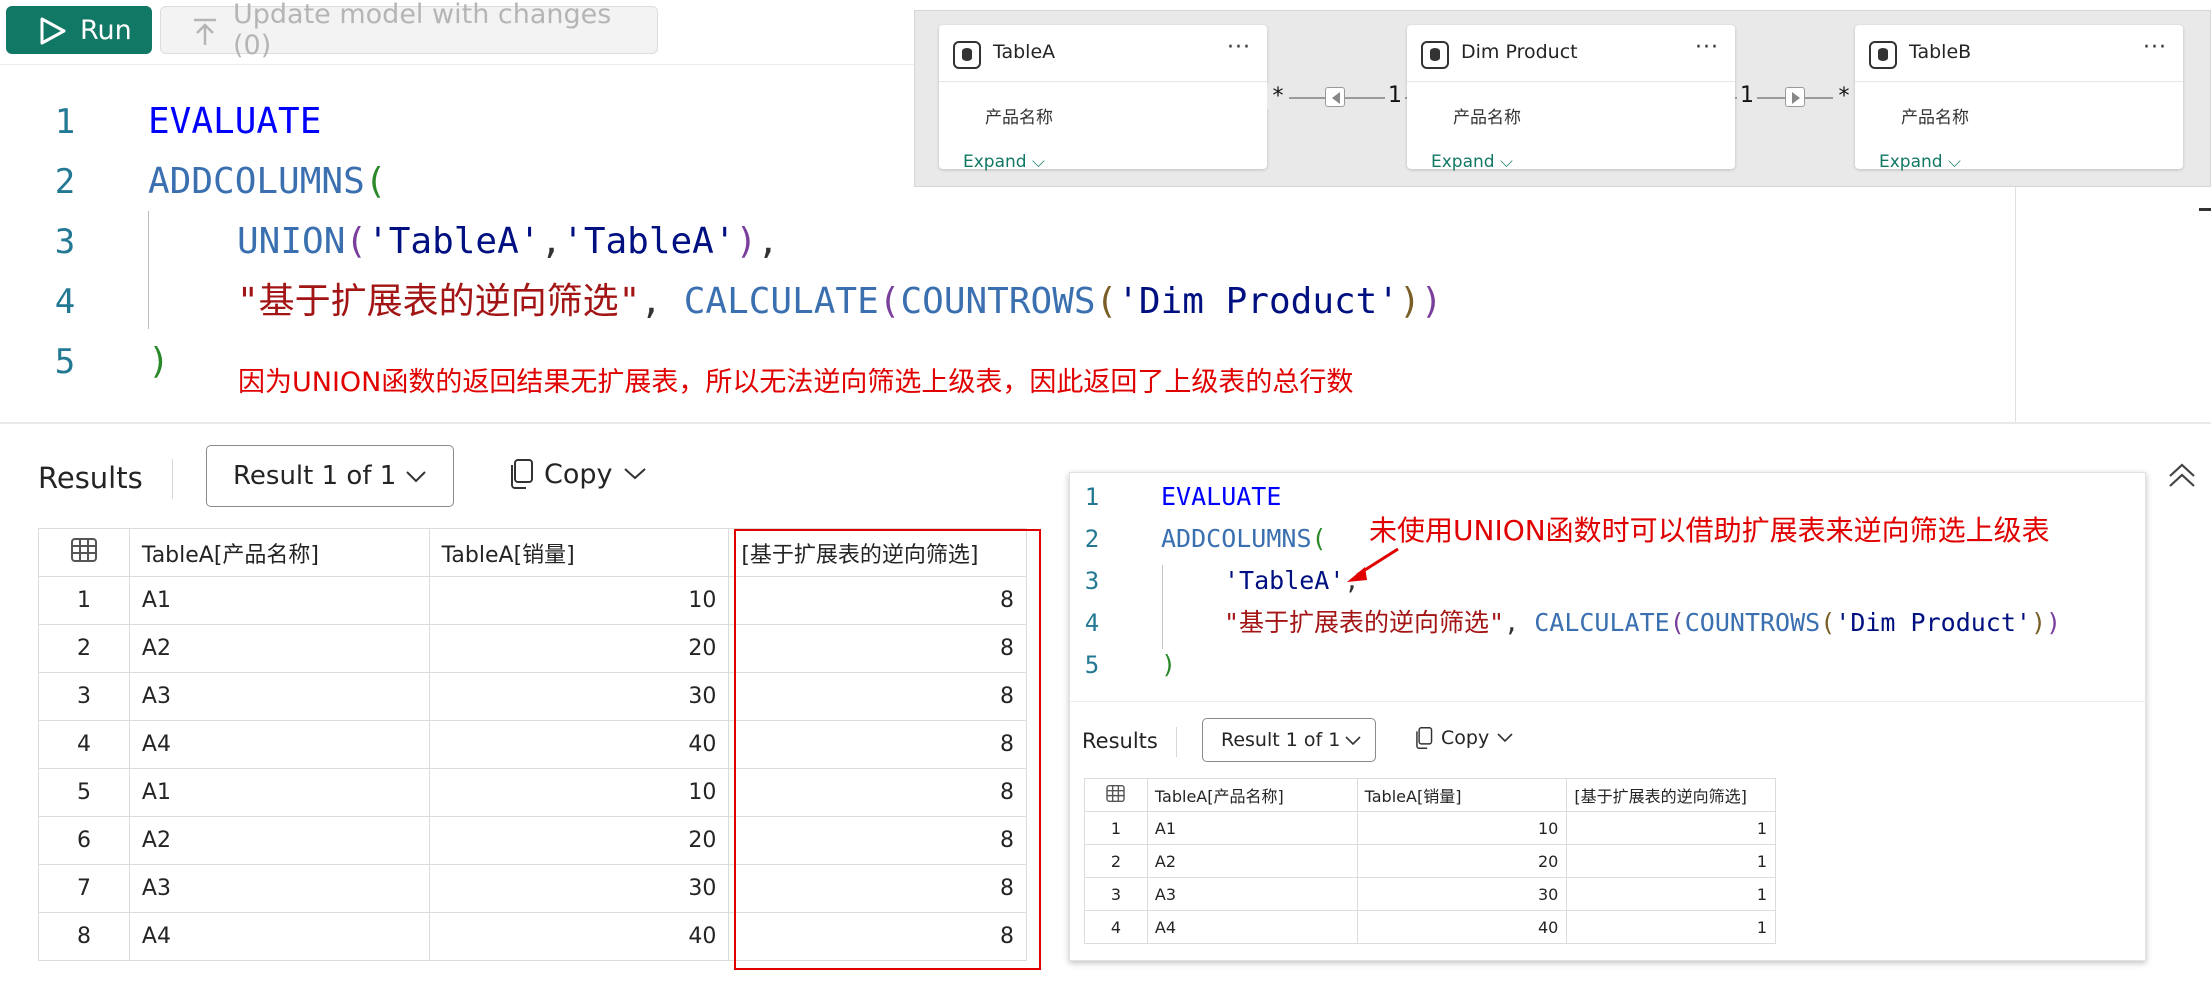  I want to click on calculate-function: CALCULATE, so click(1602, 622).